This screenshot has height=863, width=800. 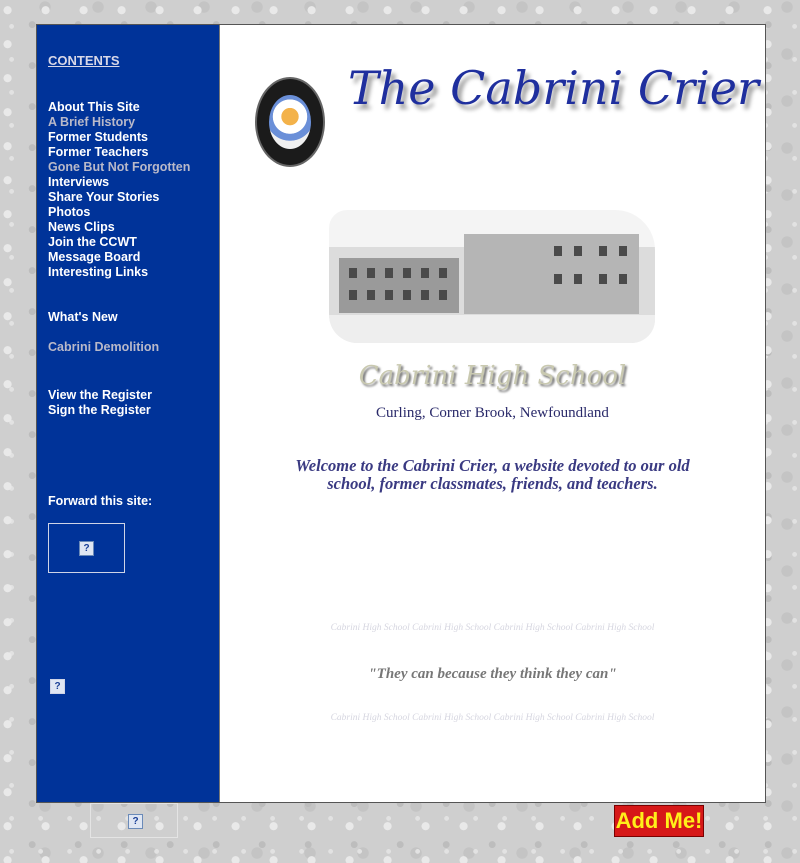 What do you see at coordinates (119, 107) in the screenshot?
I see `menu-item-about: About This Site` at bounding box center [119, 107].